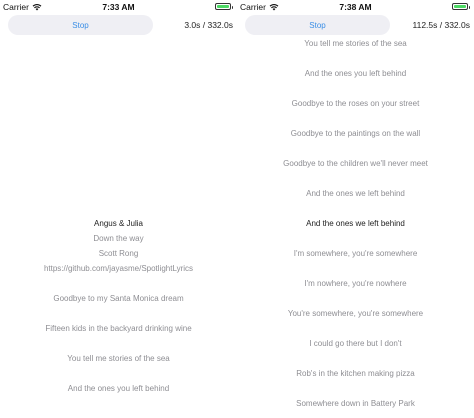 This screenshot has height=418, width=474. What do you see at coordinates (118, 298) in the screenshot?
I see `lyric-line: Goodbye to my Santa Monica dream` at bounding box center [118, 298].